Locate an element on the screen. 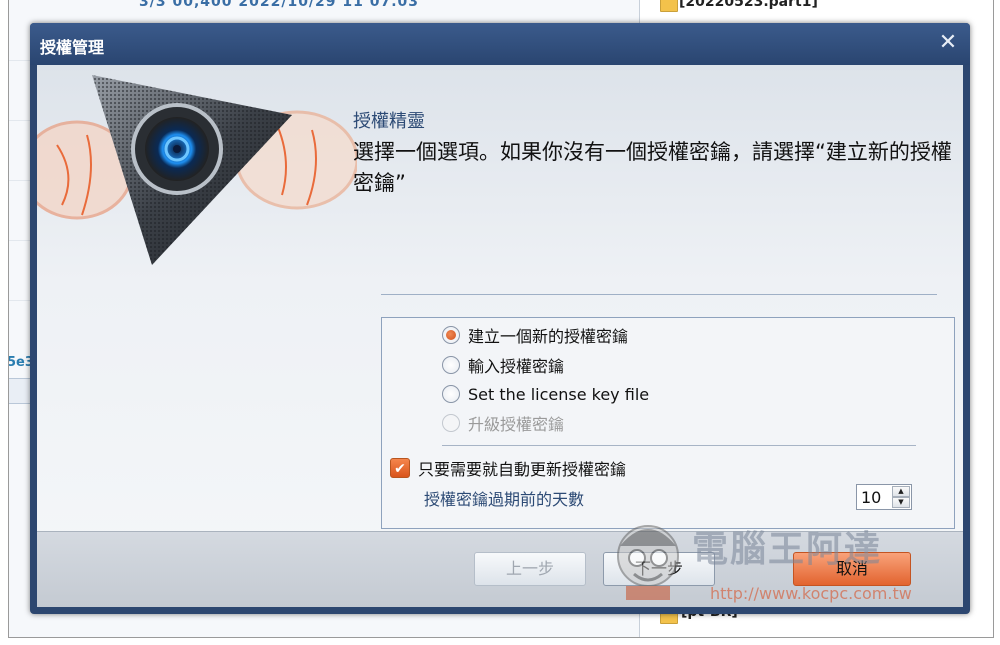 Image resolution: width=1000 pixels, height=645 pixels. option-label: Set the license key file is located at coordinates (559, 394).